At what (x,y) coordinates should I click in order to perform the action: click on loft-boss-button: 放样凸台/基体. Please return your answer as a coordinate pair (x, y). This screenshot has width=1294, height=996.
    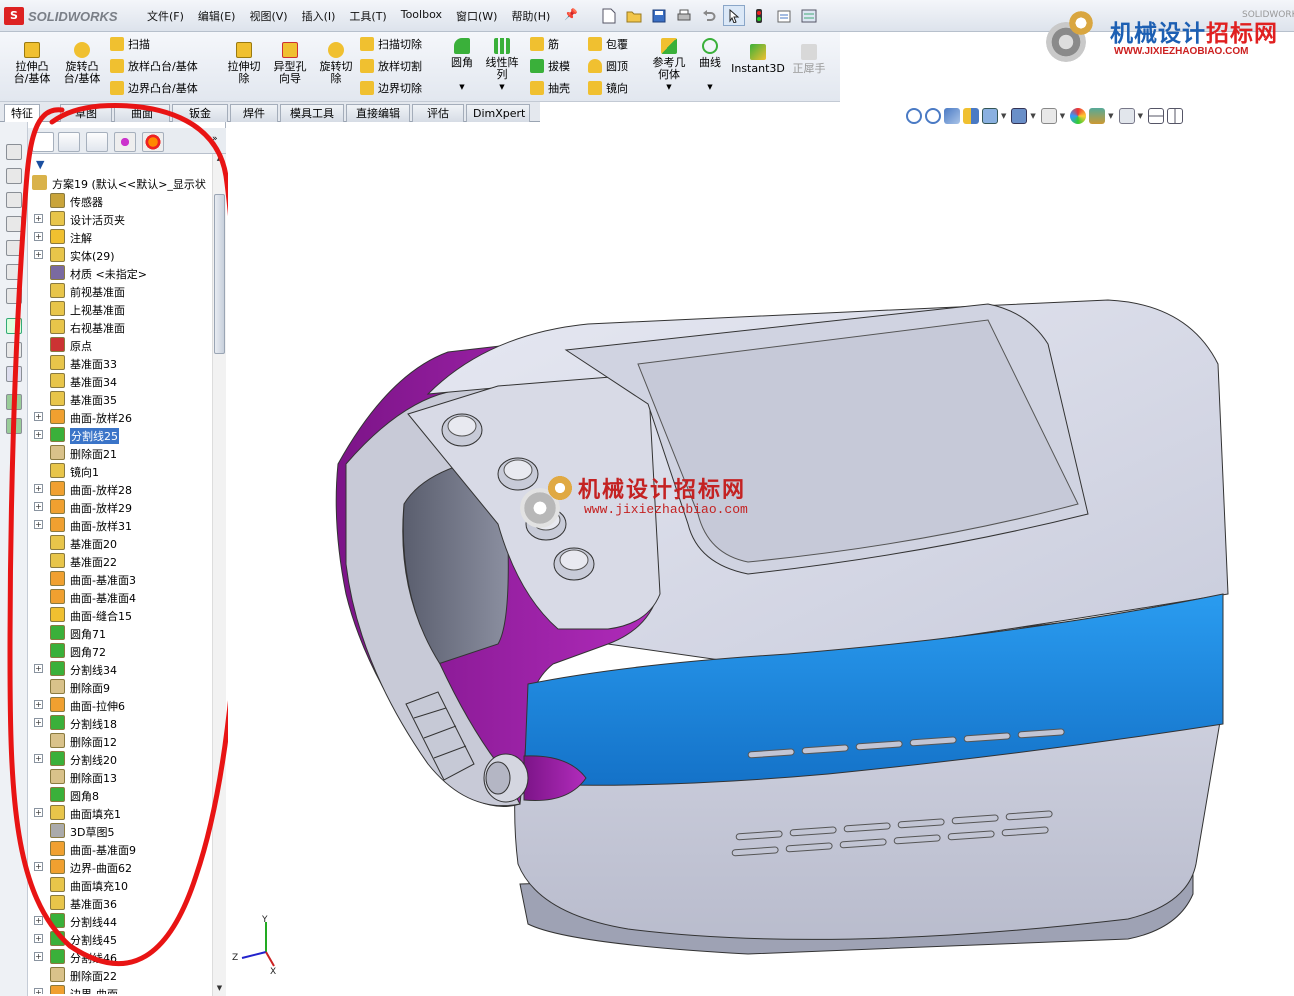
    Looking at the image, I should click on (154, 66).